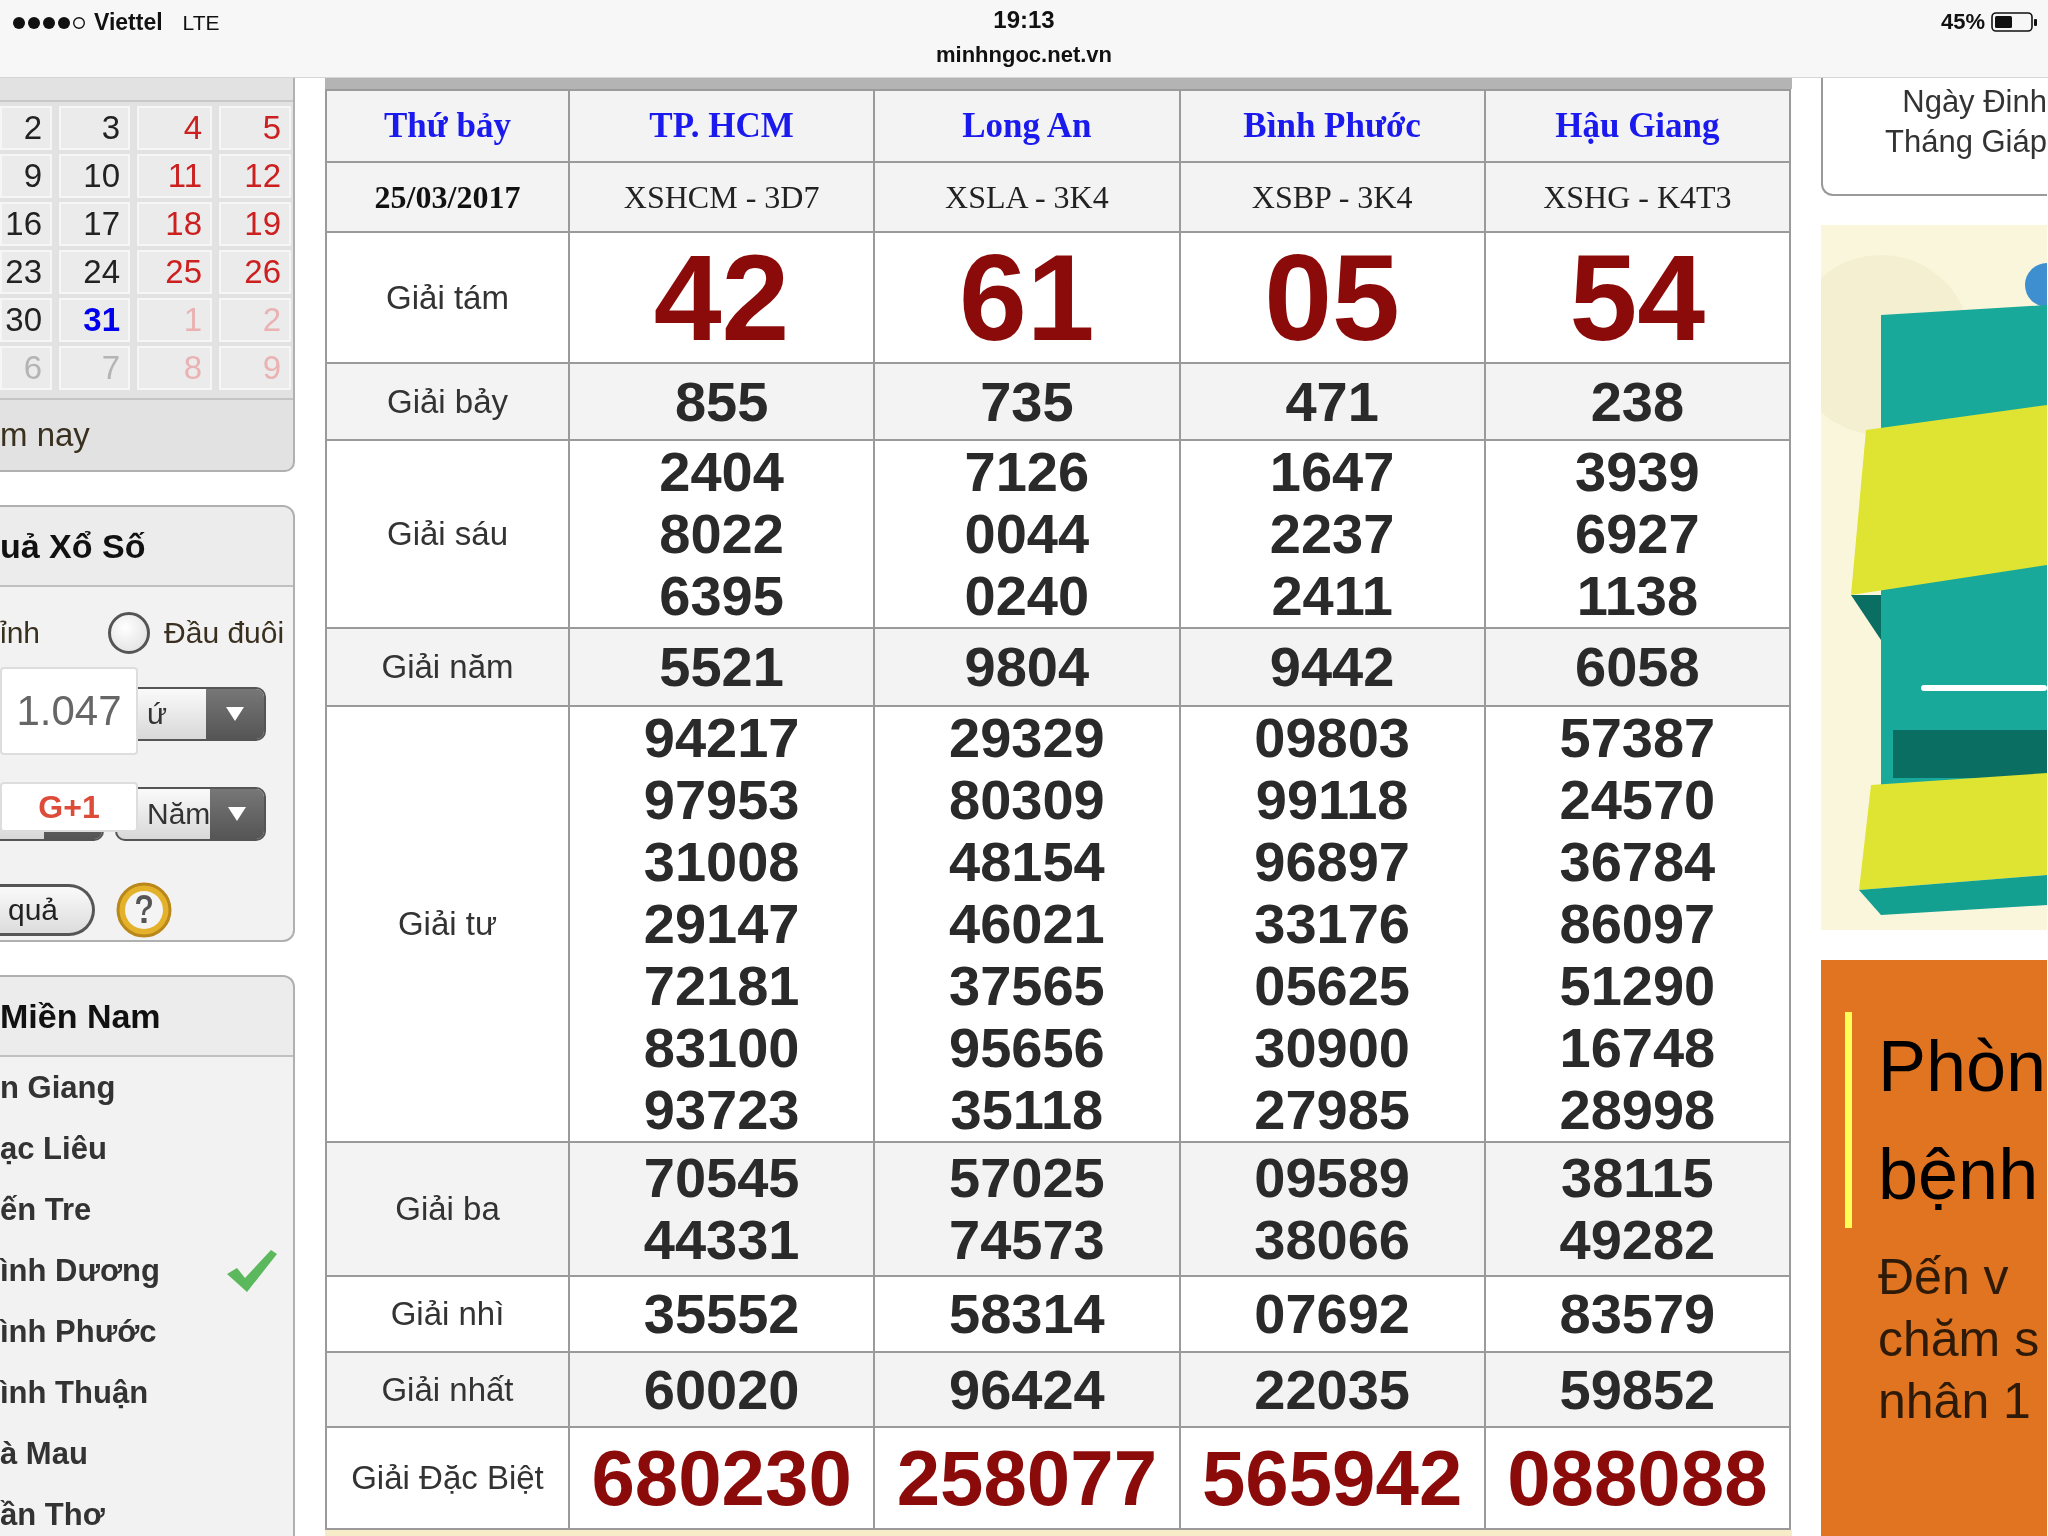 The height and width of the screenshot is (1536, 2048). I want to click on prize-number: 05, so click(1332, 297).